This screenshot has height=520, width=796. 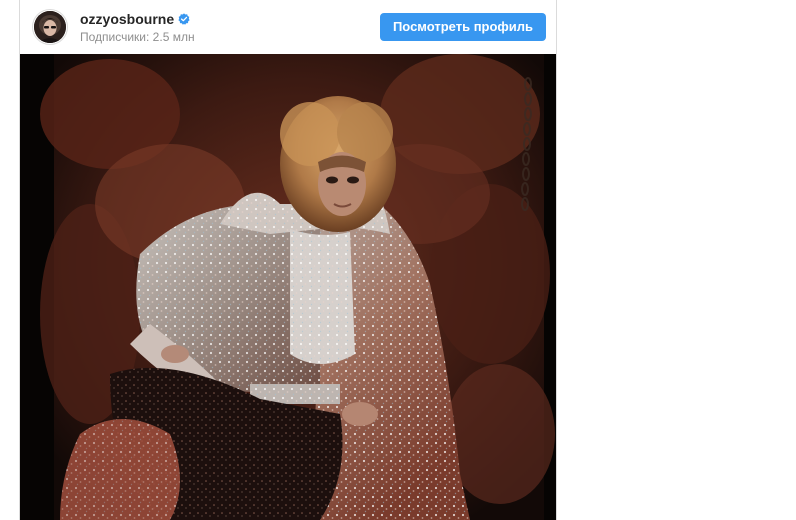 I want to click on user-info: ozzyosbourne Подписчики: 2.5 млн, so click(x=230, y=27).